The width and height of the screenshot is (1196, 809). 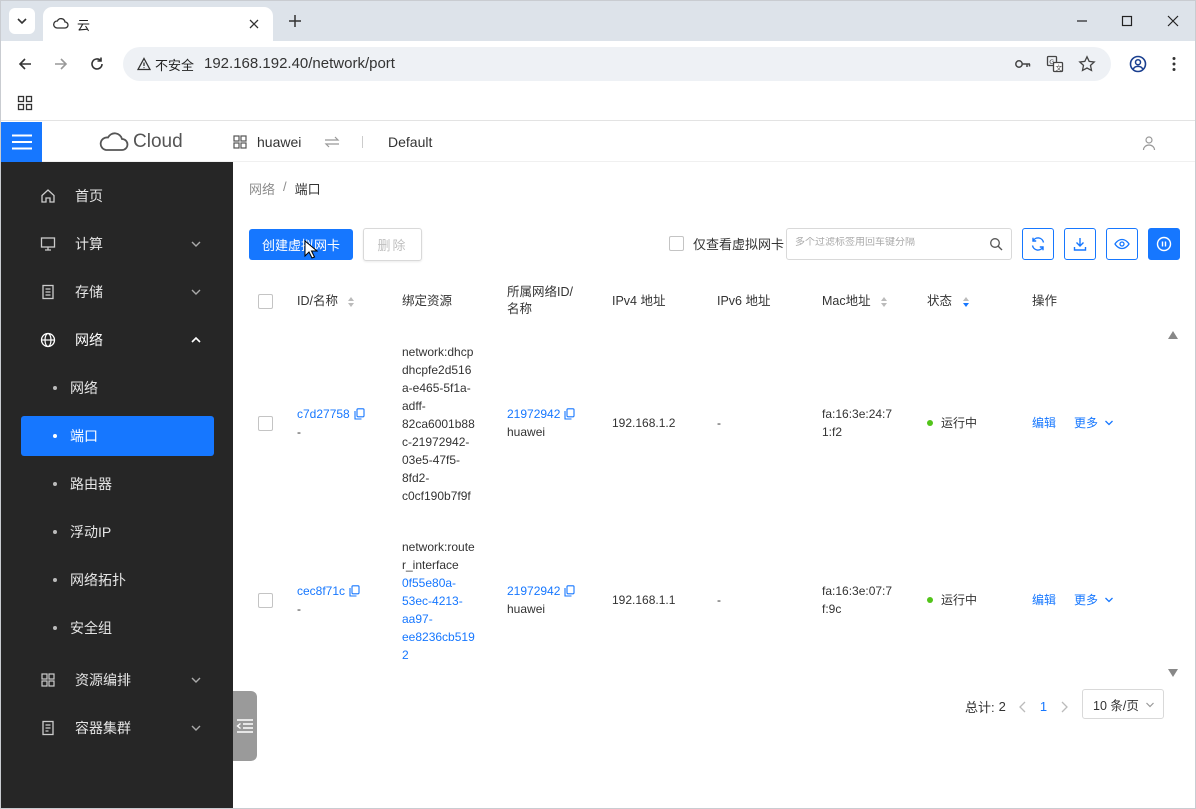 I want to click on search-icon, so click(x=996, y=244).